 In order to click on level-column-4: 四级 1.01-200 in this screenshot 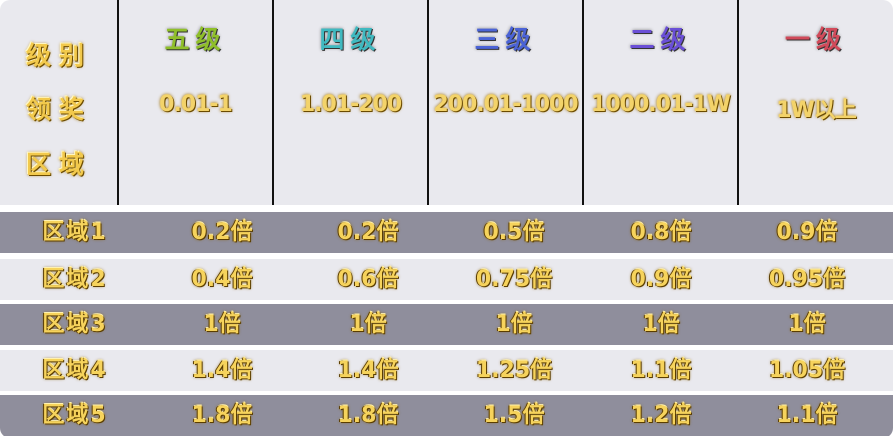, I will do `click(350, 102)`.